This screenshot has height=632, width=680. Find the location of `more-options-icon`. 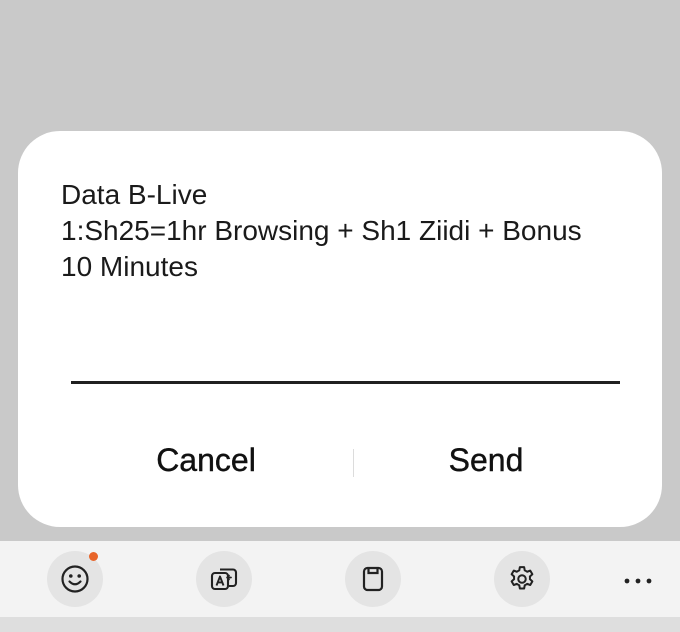

more-options-icon is located at coordinates (638, 579).